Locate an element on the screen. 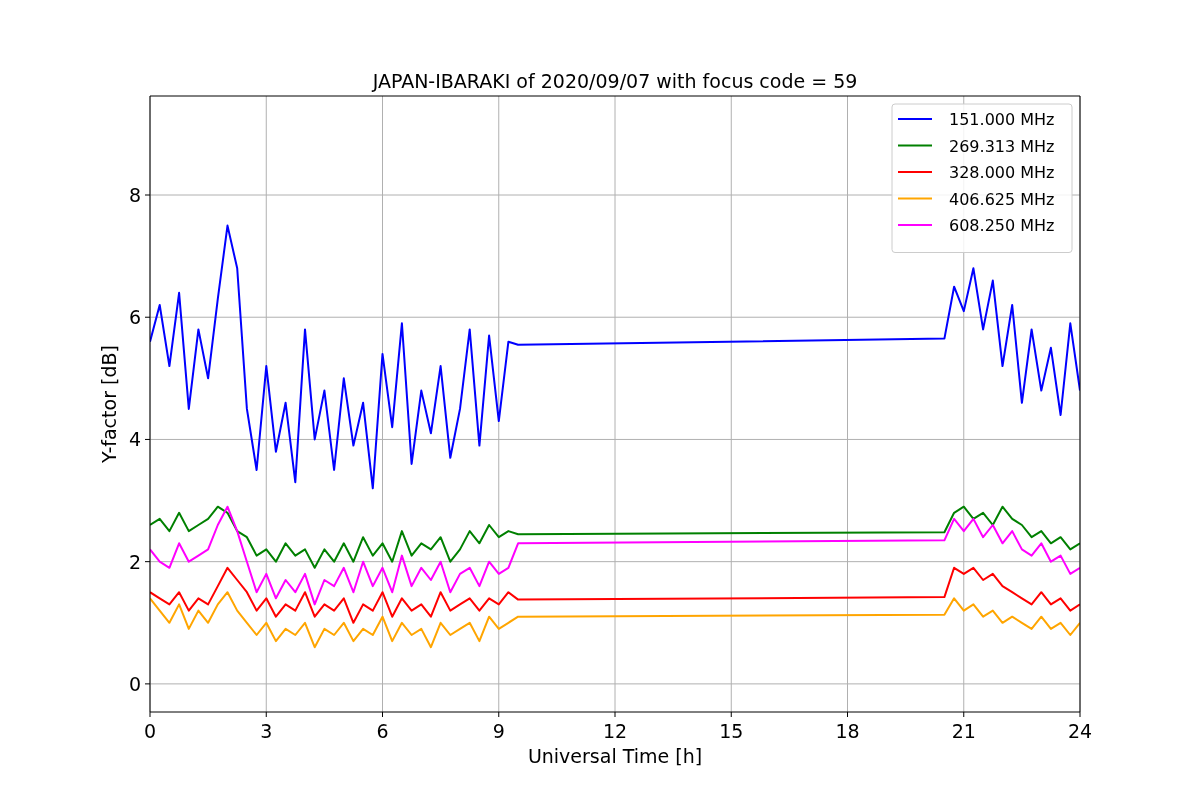 This screenshot has width=1200, height=800. chart-title: JAPAN-IBARAKI of 2020/09/07 with focus code = 59 is located at coordinates (615, 81).